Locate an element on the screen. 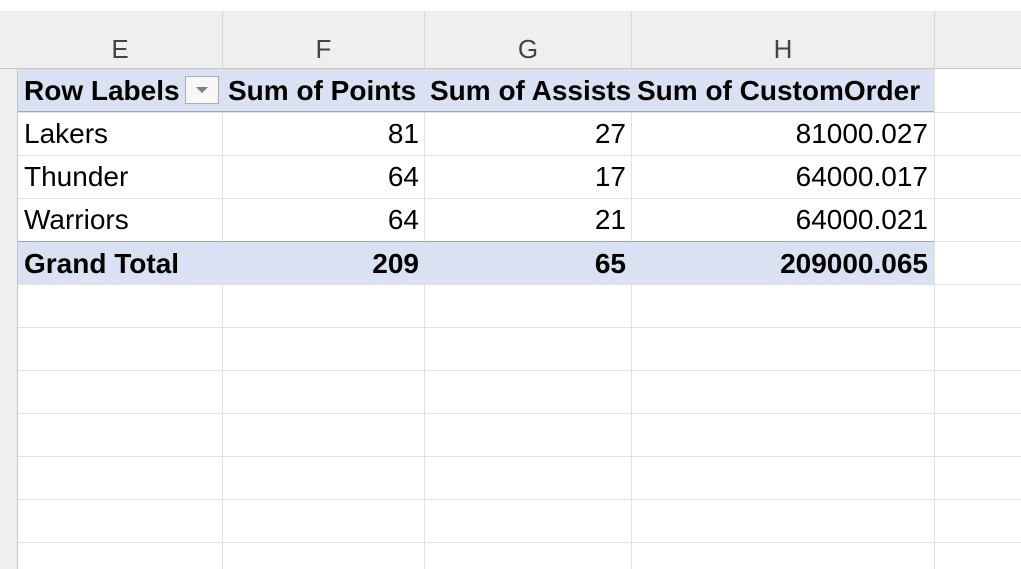 The height and width of the screenshot is (569, 1021). row-label: Thunder is located at coordinates (120, 176).